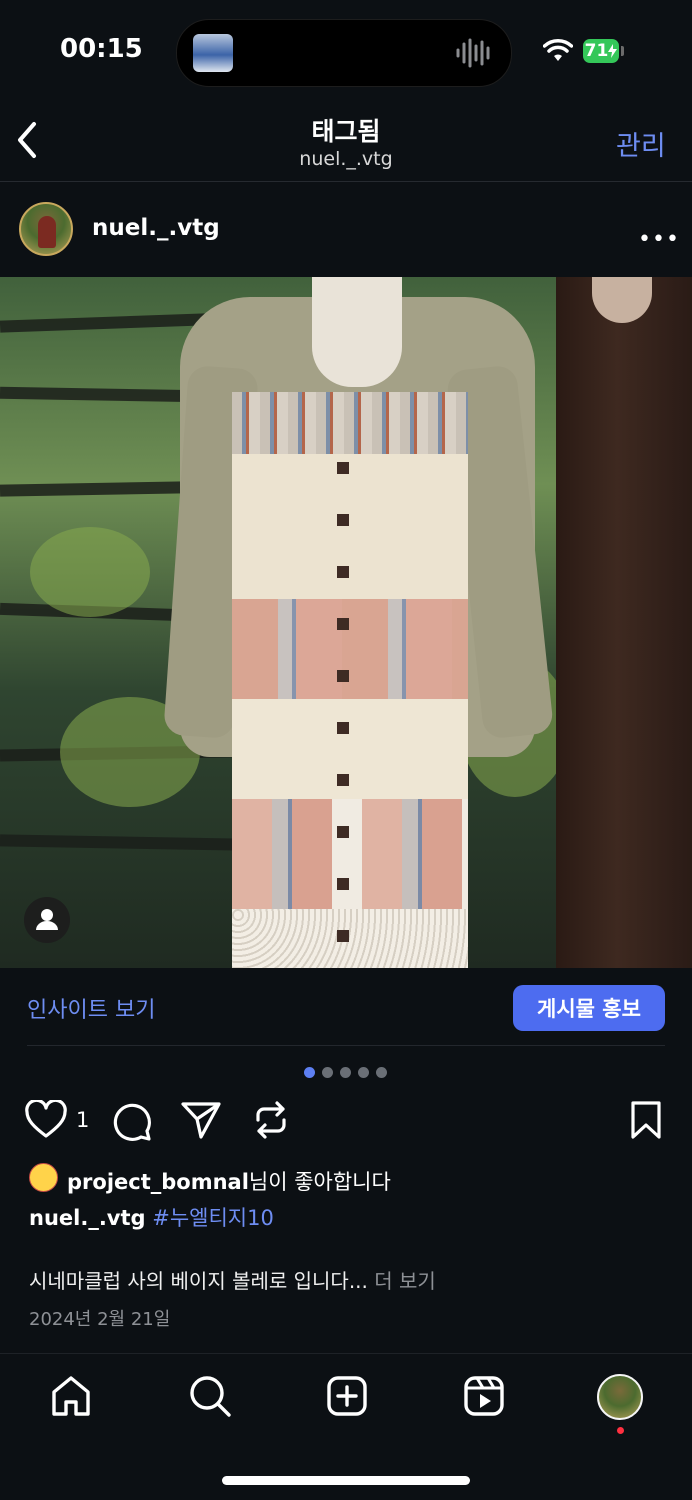  Describe the element at coordinates (46, 1120) in the screenshot. I see `heart-icon` at that location.